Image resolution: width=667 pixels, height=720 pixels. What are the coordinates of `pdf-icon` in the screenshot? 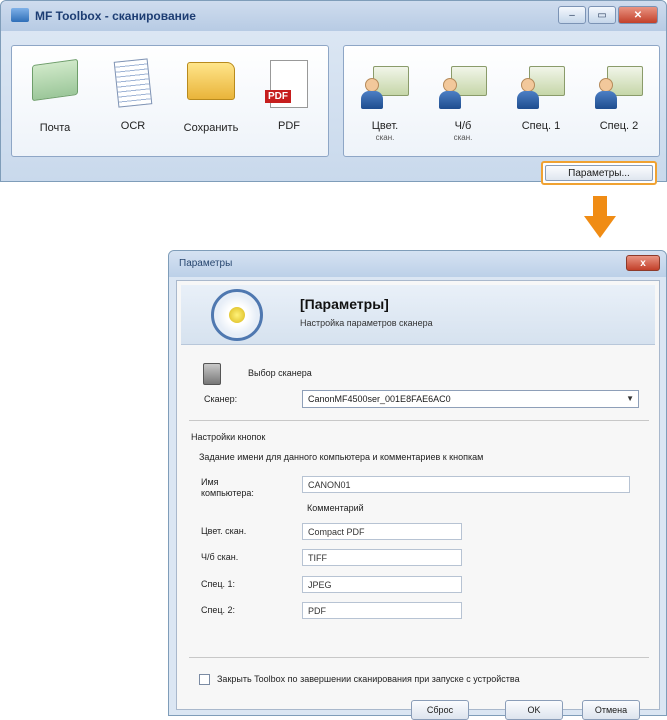 It's located at (286, 84).